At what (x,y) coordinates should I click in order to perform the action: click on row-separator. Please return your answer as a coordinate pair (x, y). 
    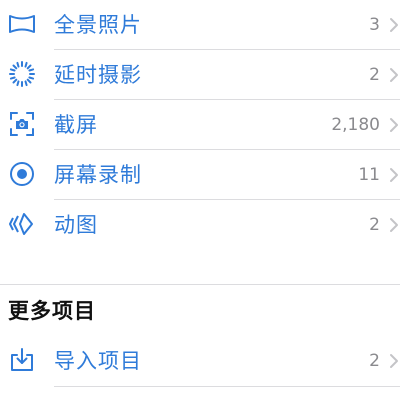
    Looking at the image, I should click on (227, 386).